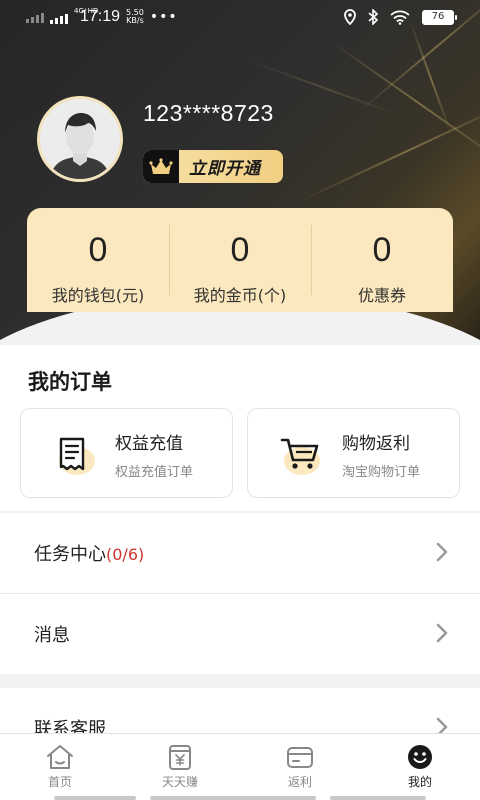 Image resolution: width=480 pixels, height=800 pixels. I want to click on avatar, so click(80, 139).